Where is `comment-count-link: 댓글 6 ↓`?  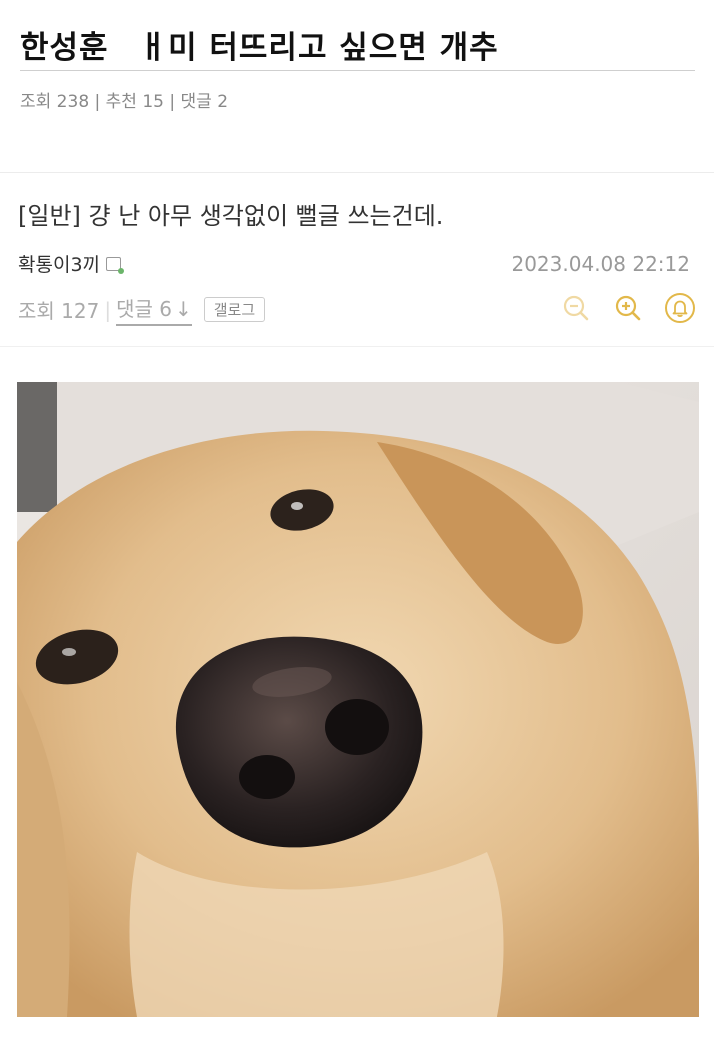 comment-count-link: 댓글 6 ↓ is located at coordinates (154, 309).